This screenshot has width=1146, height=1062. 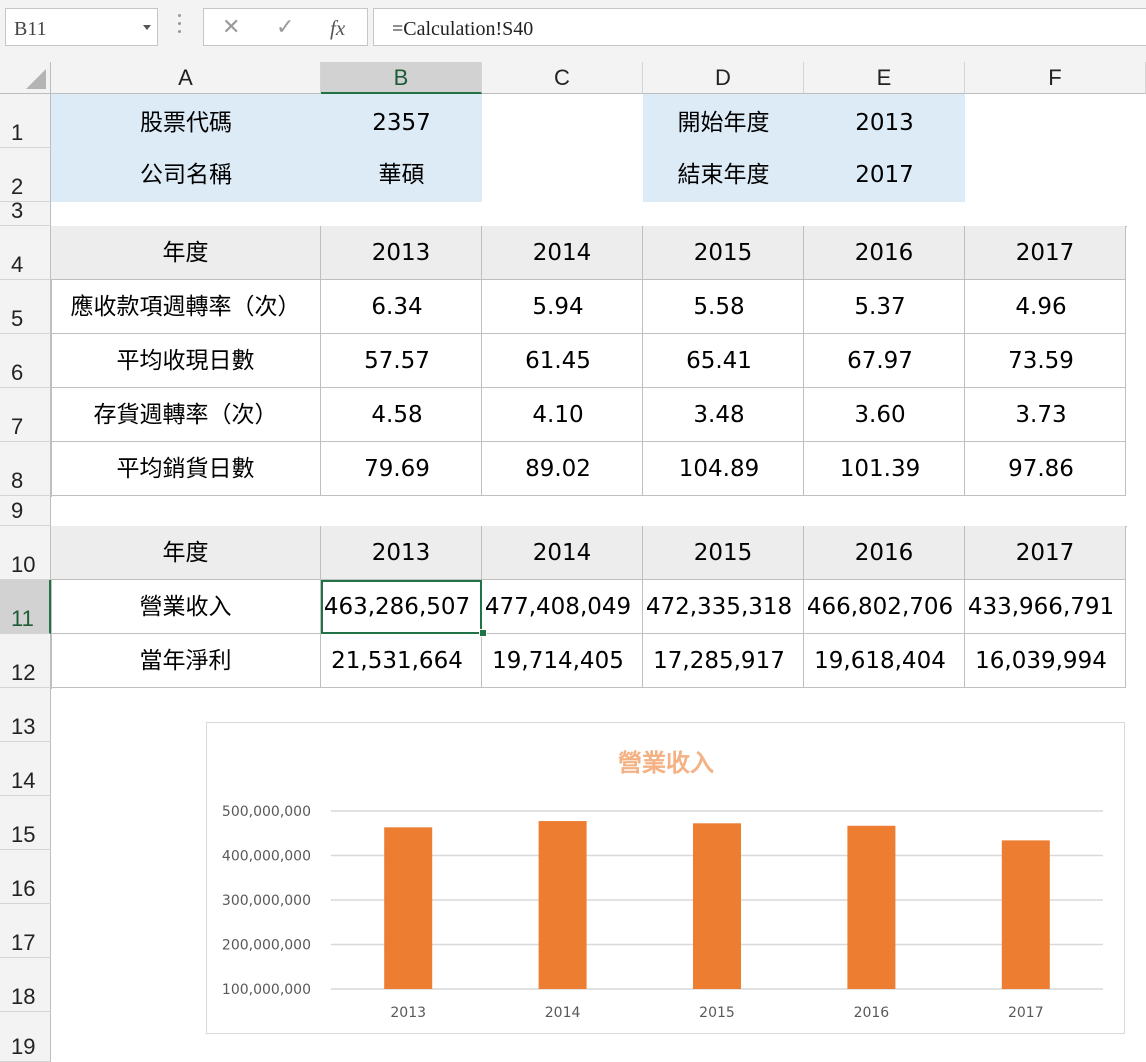 I want to click on row-header-9: 9, so click(x=25, y=511).